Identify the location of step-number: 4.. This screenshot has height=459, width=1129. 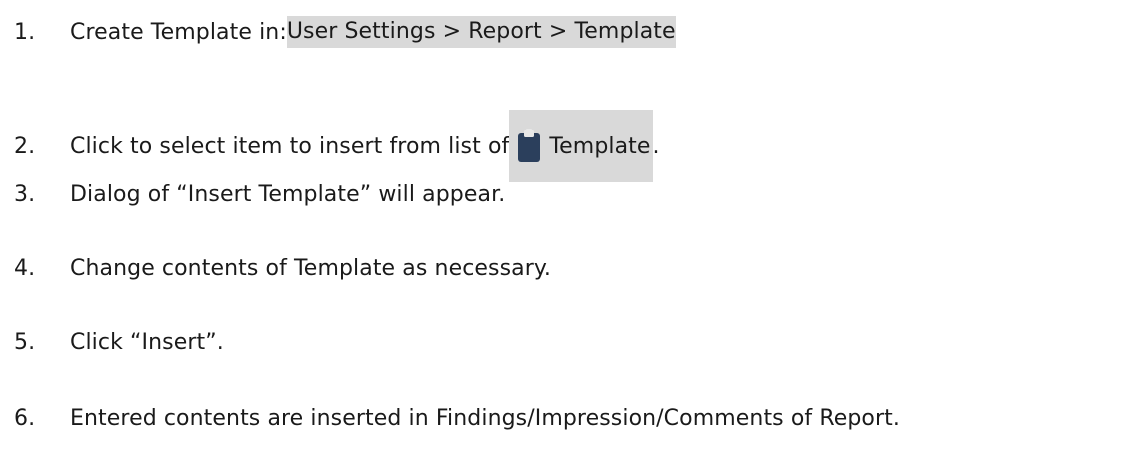
(25, 268).